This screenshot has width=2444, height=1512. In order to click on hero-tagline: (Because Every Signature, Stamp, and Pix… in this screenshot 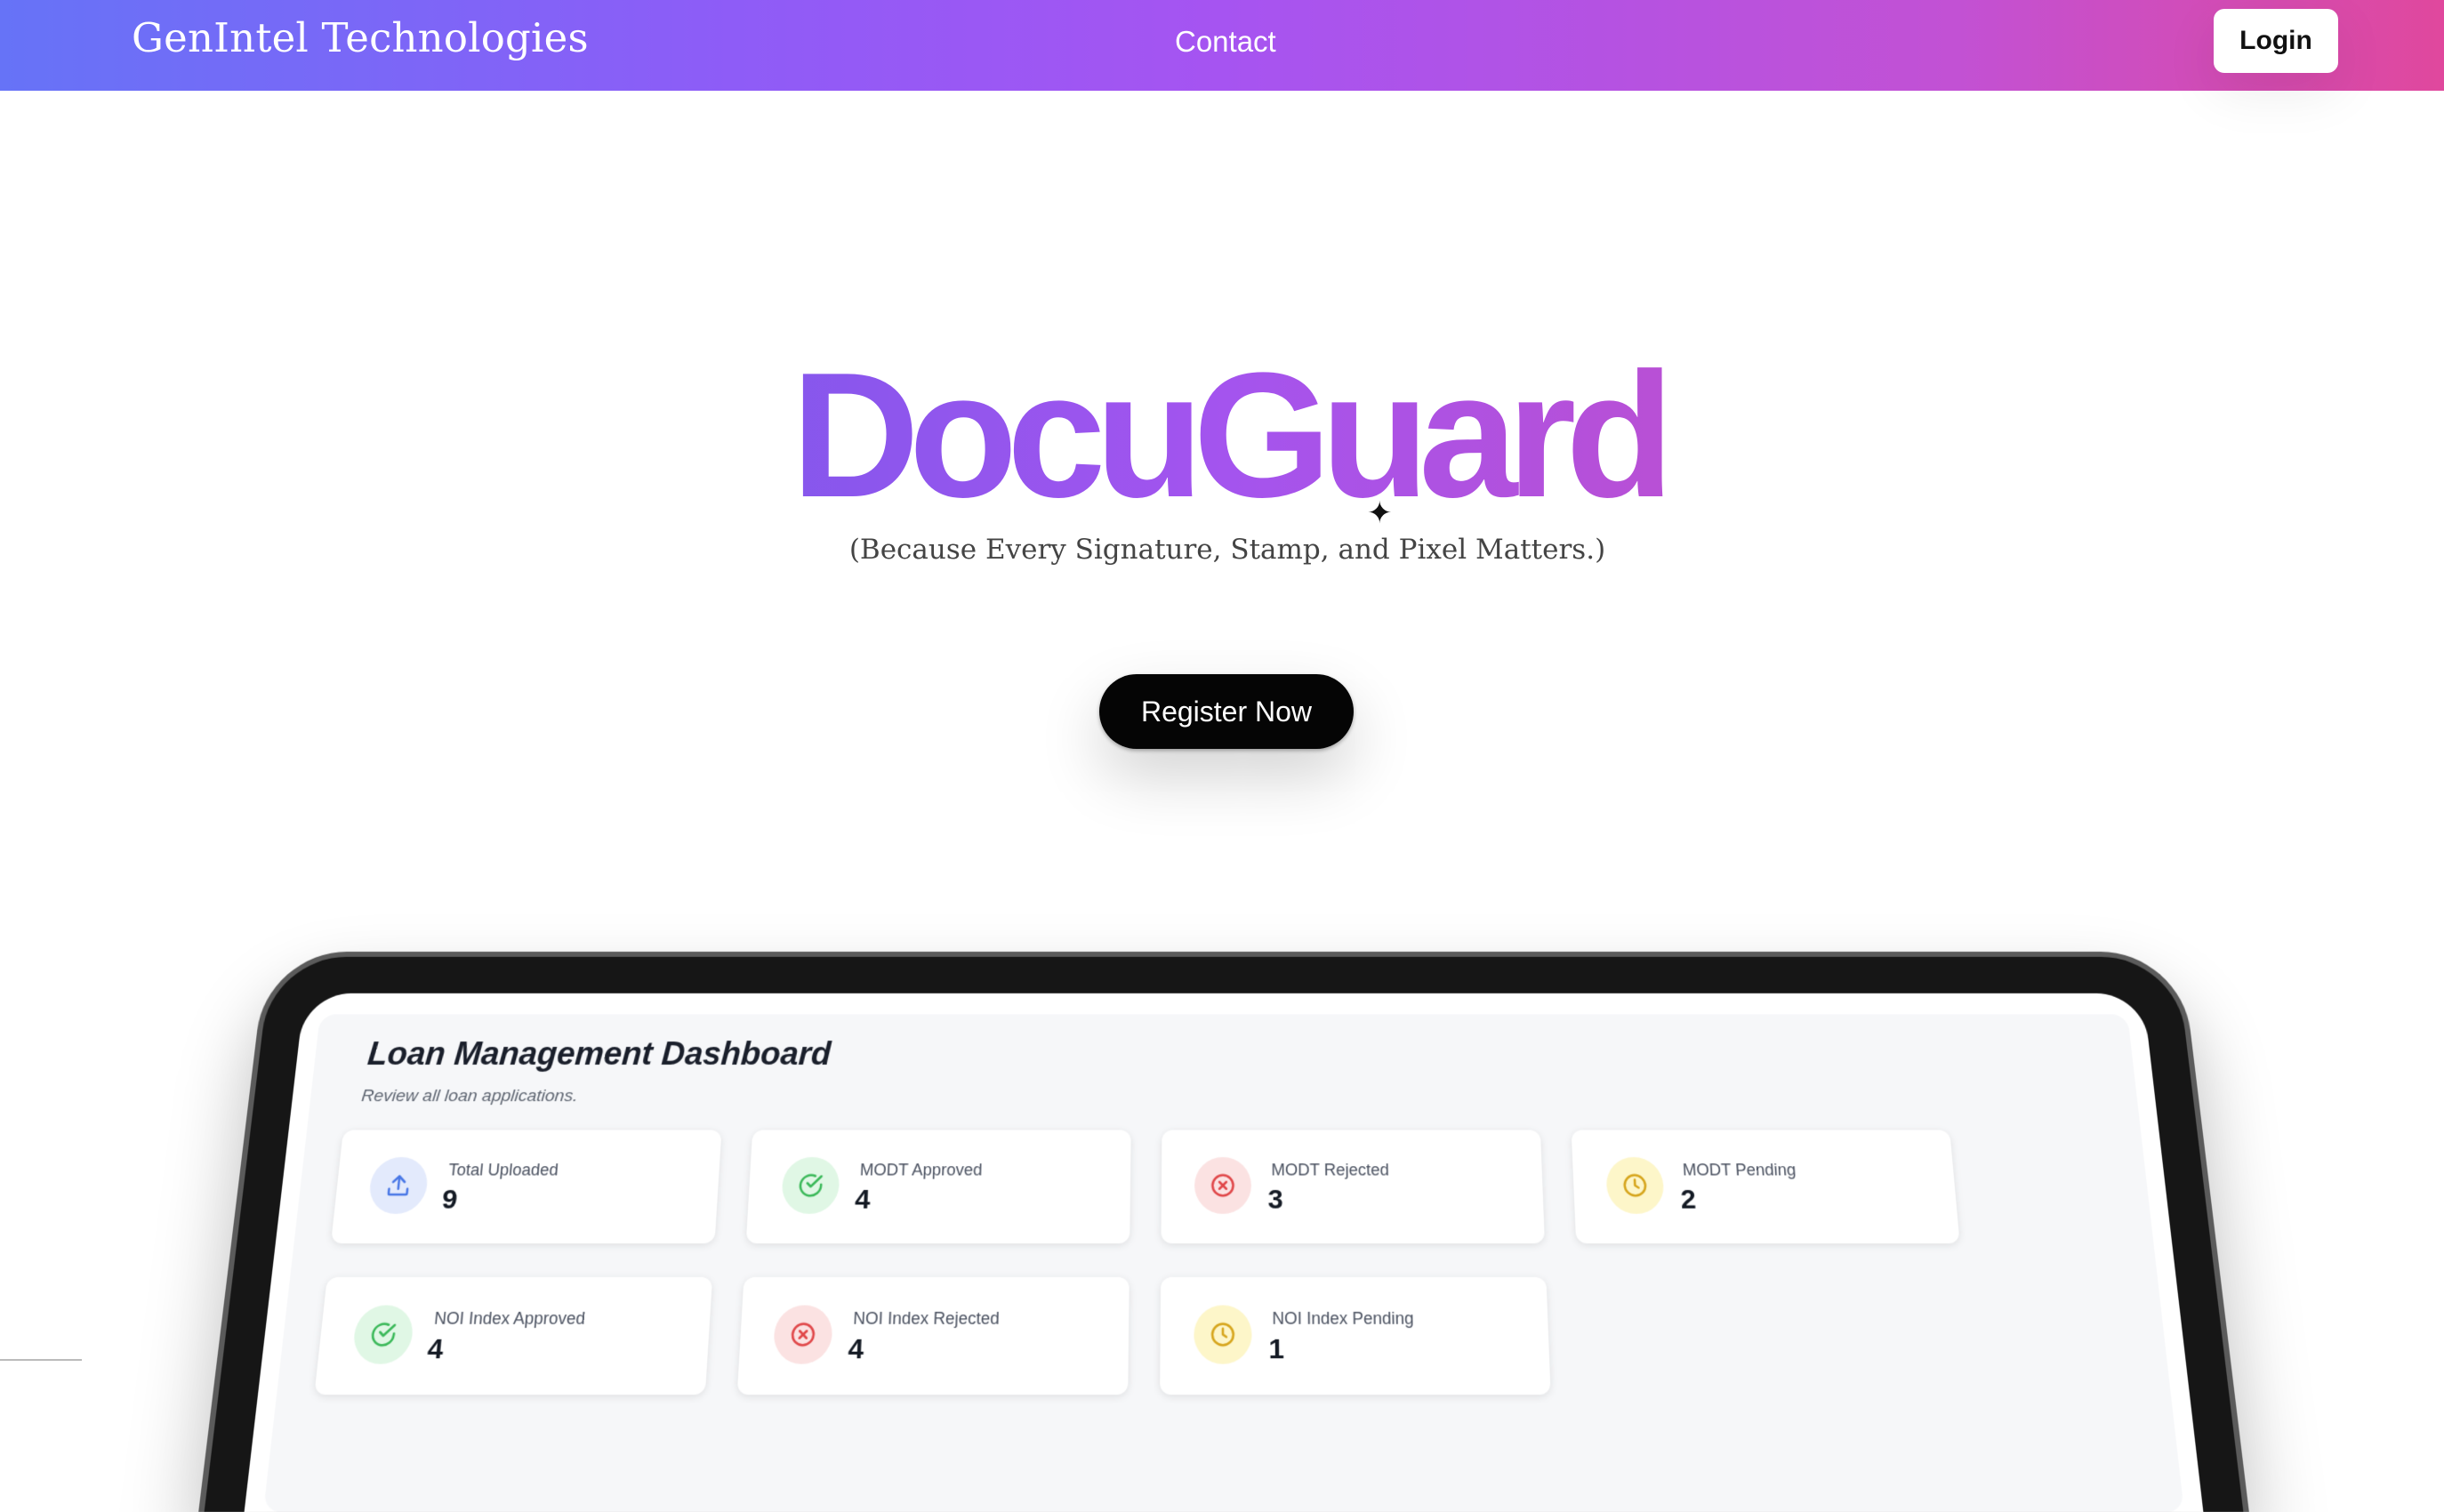, I will do `click(1222, 550)`.